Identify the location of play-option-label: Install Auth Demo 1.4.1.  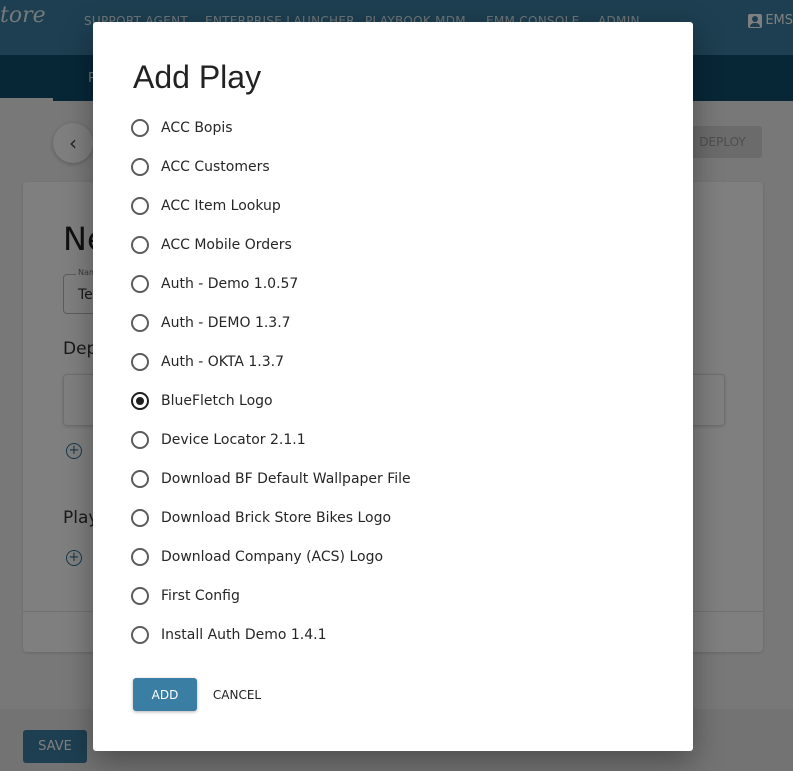
(244, 634).